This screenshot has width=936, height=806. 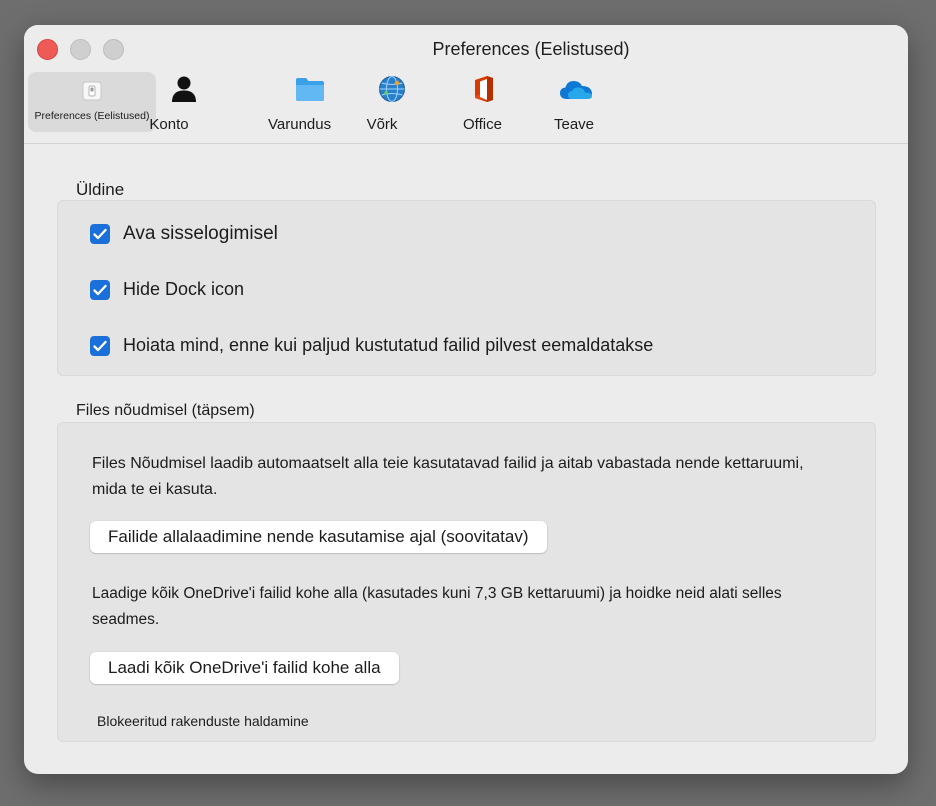 What do you see at coordinates (100, 189) in the screenshot?
I see `general-section-title: Üldine` at bounding box center [100, 189].